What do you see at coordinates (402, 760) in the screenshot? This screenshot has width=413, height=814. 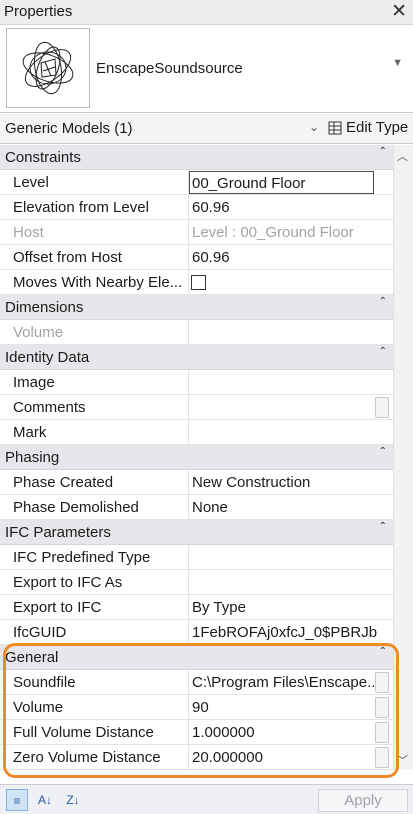 I see `scroll-down-icon: ﹀` at bounding box center [402, 760].